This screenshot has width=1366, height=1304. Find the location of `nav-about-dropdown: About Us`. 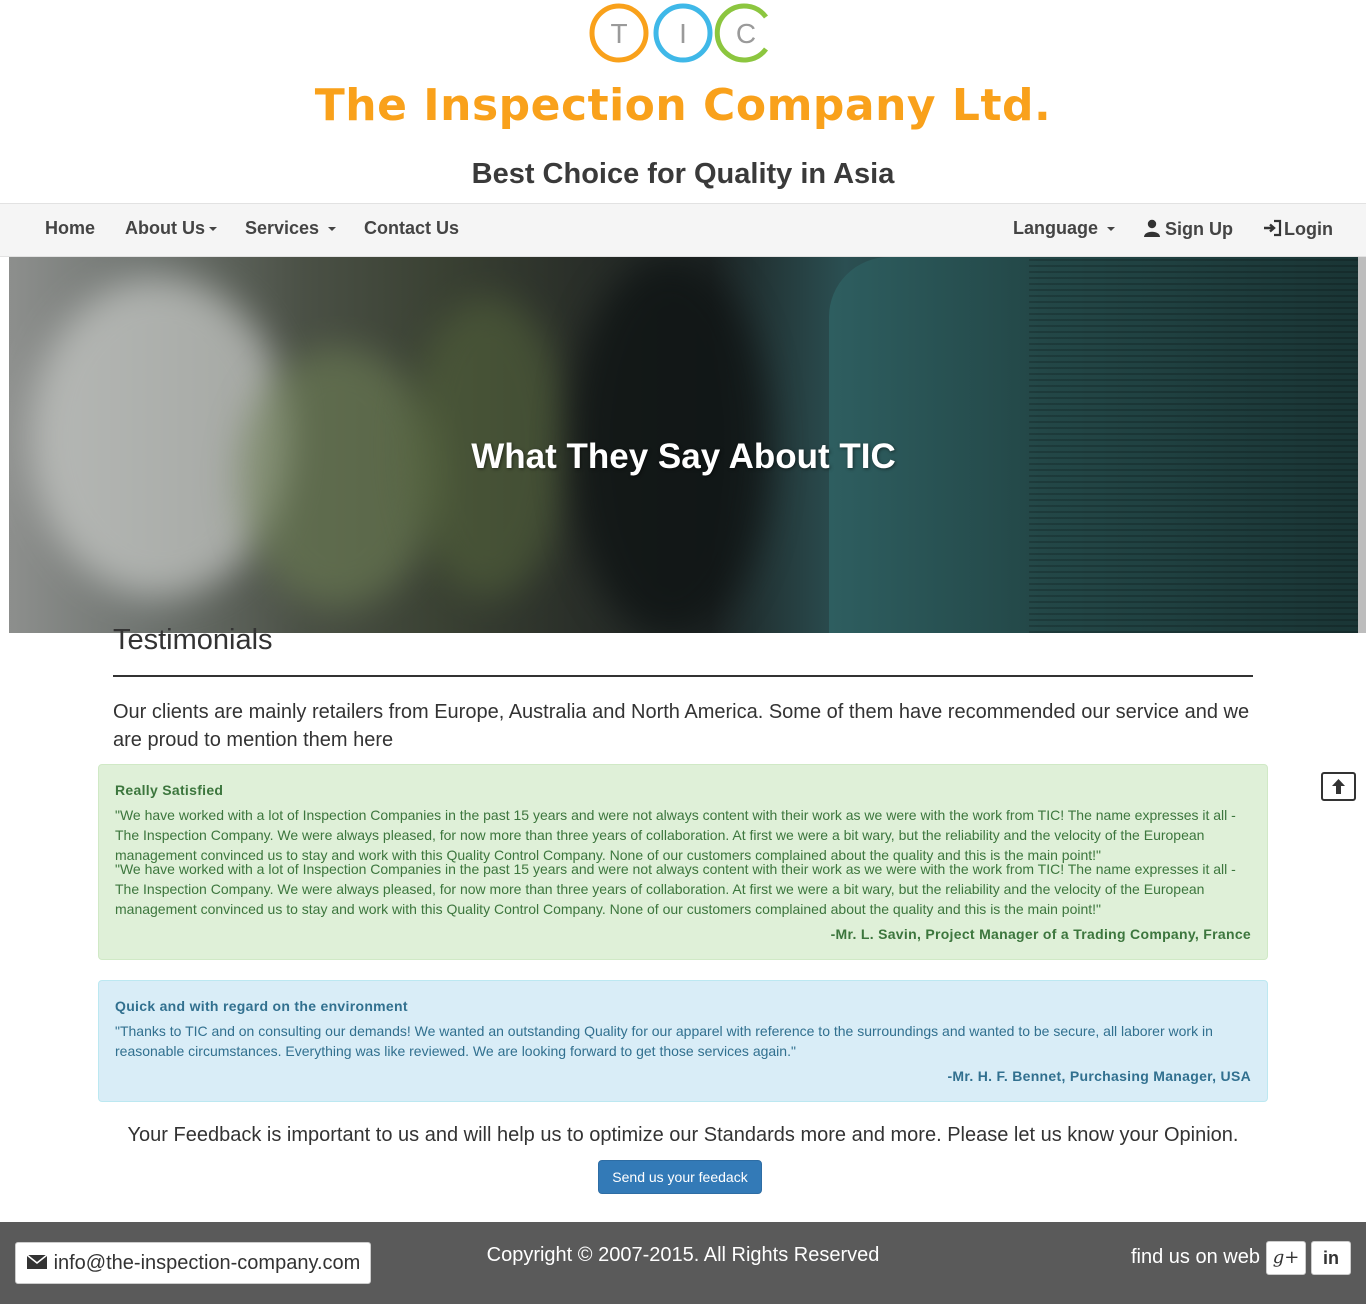

nav-about-dropdown: About Us is located at coordinates (171, 228).